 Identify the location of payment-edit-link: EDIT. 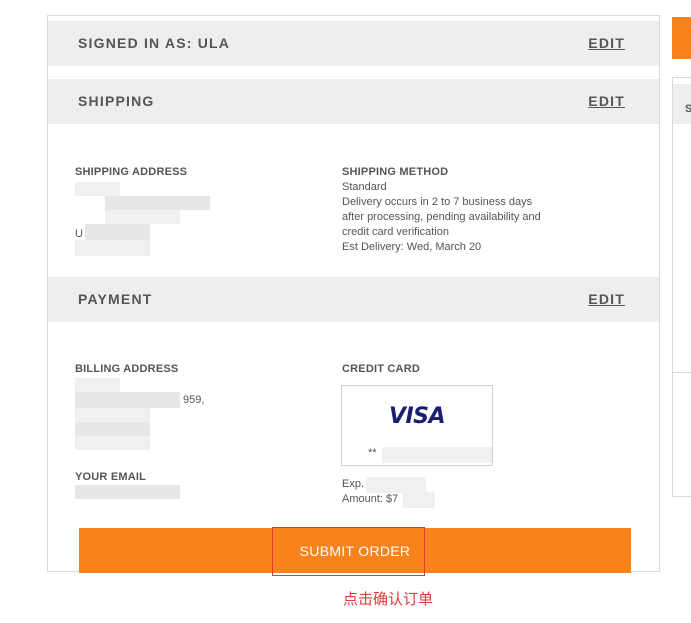
(606, 299).